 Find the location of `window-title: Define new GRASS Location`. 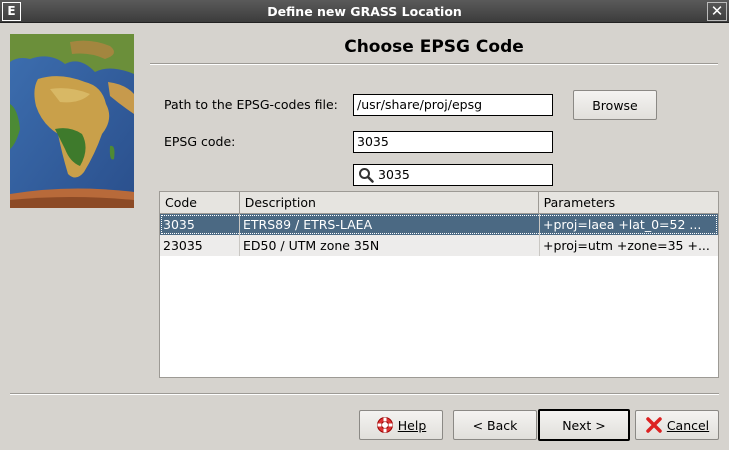

window-title: Define new GRASS Location is located at coordinates (364, 11).